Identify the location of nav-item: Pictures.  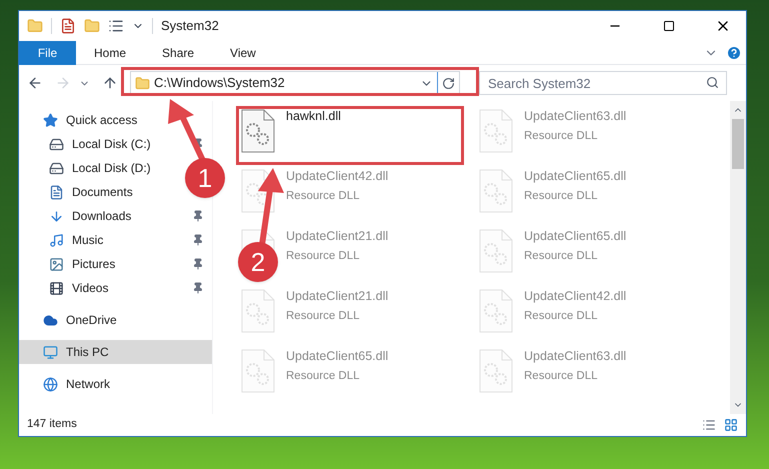
(82, 264).